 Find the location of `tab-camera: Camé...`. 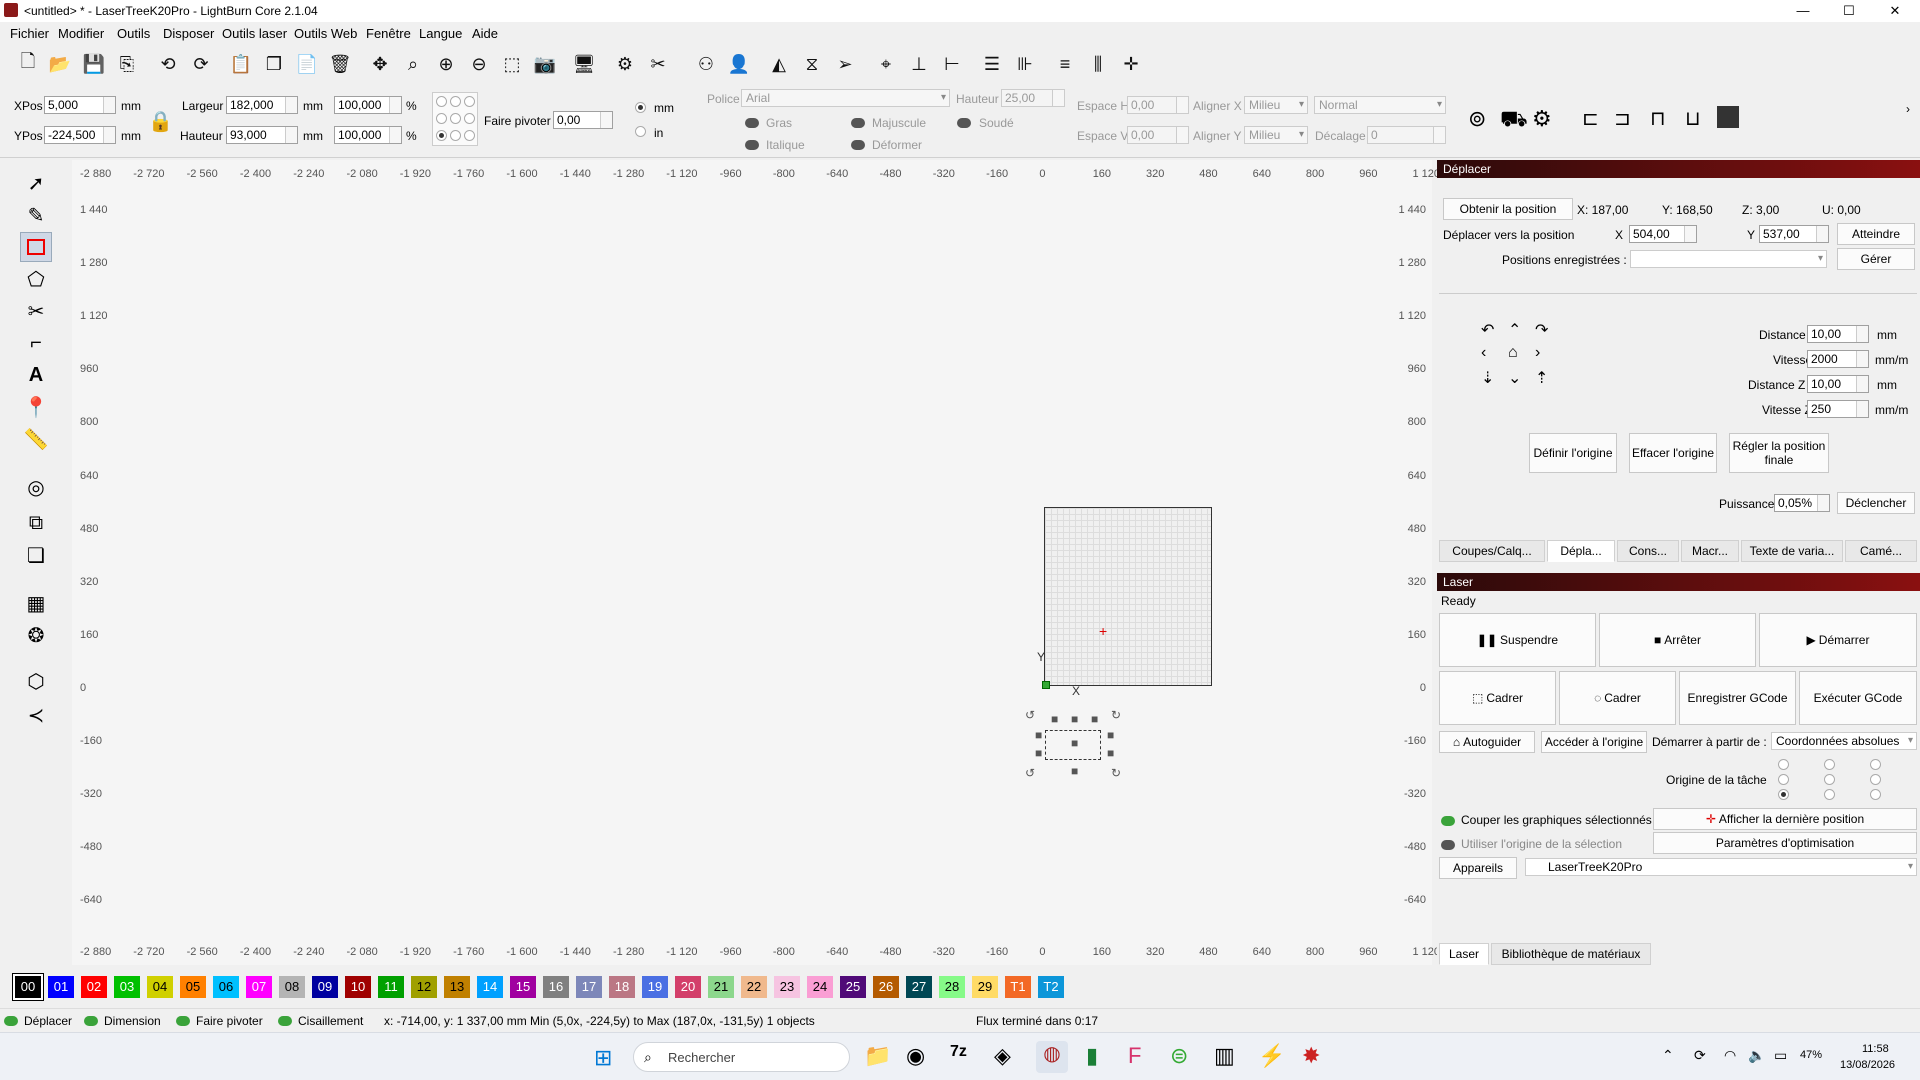

tab-camera: Camé... is located at coordinates (1881, 551).